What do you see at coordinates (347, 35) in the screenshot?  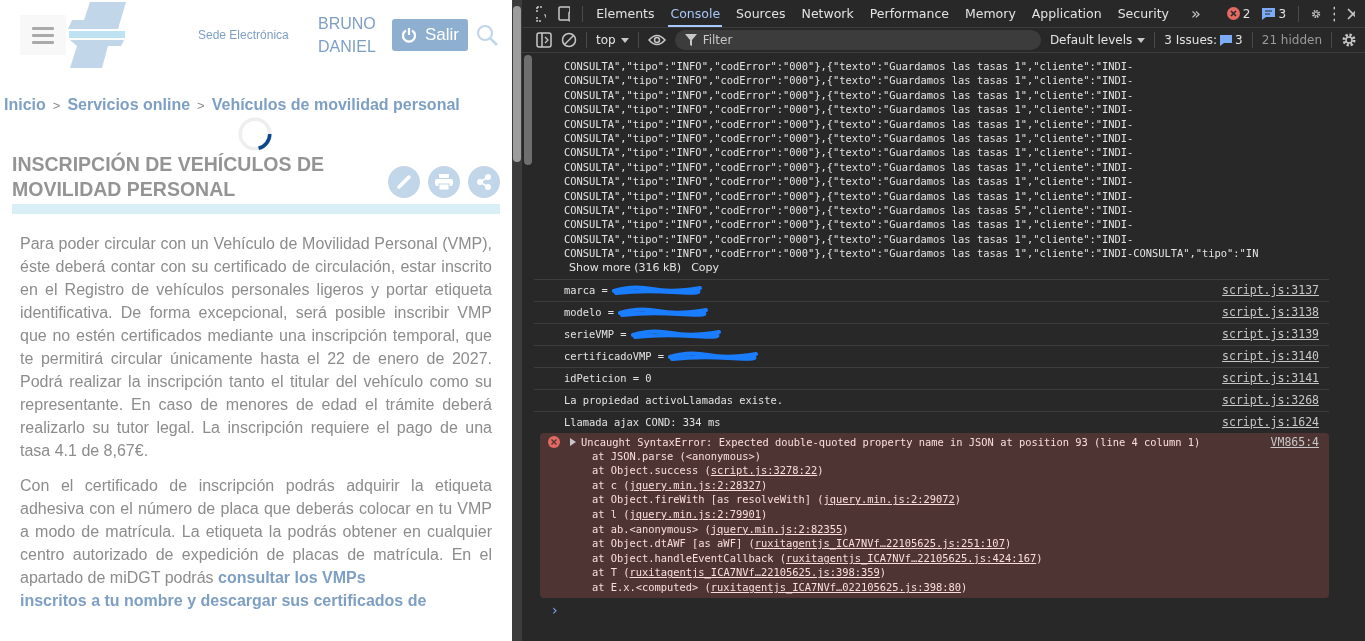 I see `user-name: BRUNO DANIEL` at bounding box center [347, 35].